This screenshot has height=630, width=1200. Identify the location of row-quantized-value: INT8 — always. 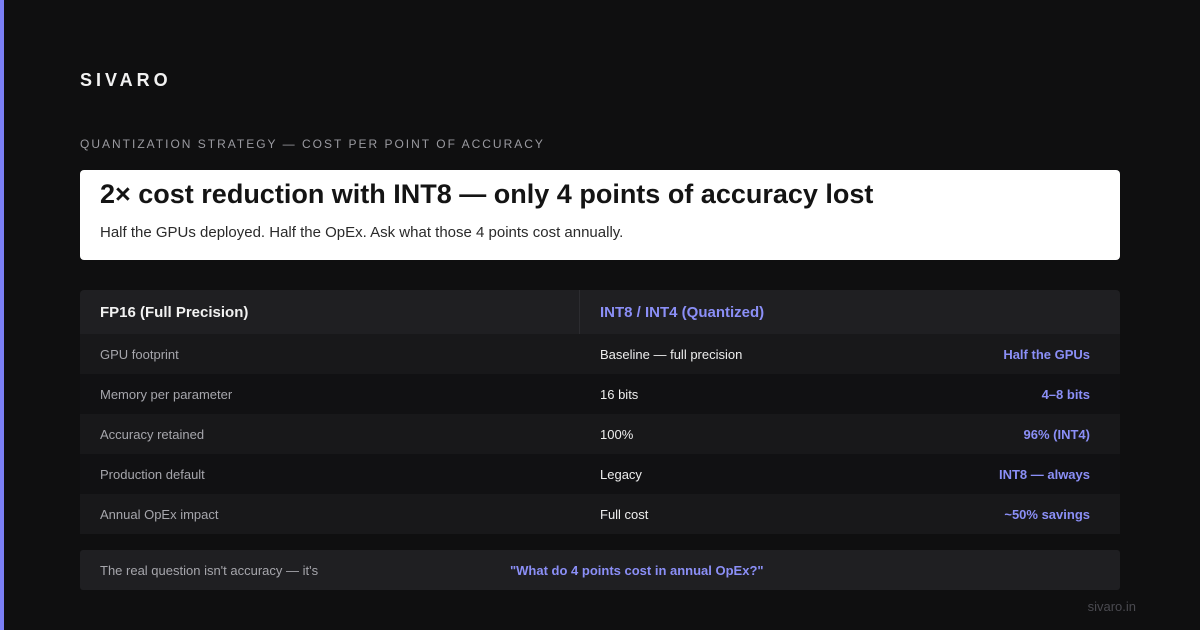
(1044, 474).